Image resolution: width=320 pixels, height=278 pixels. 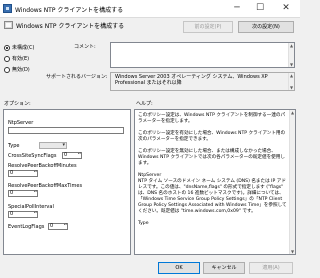 I want to click on type-select, so click(x=53, y=145).